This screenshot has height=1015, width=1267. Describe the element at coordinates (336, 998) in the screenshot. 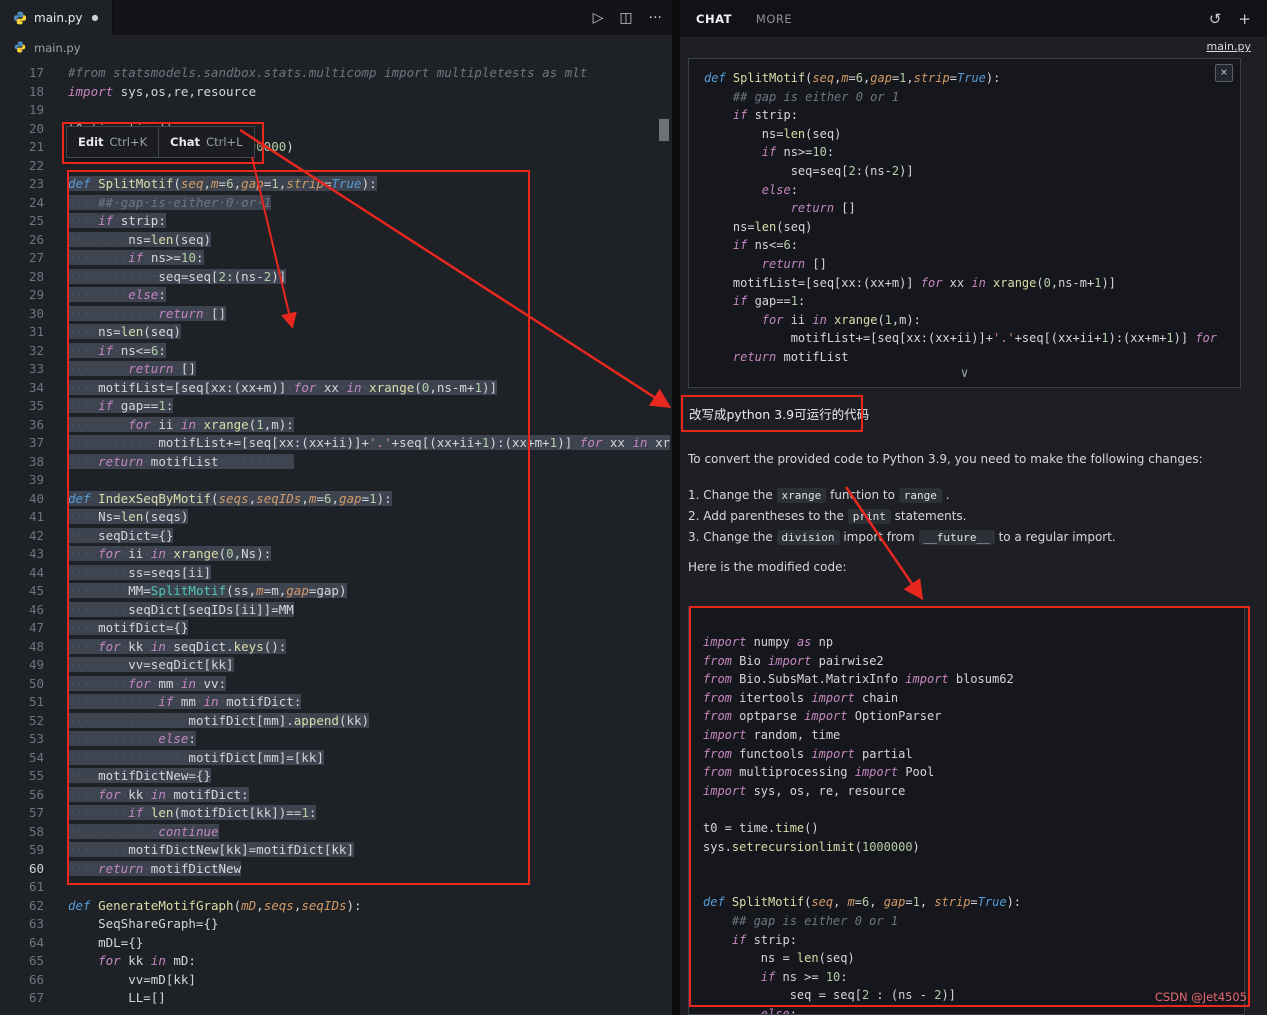

I see `code-line: 67 LL=[]` at that location.